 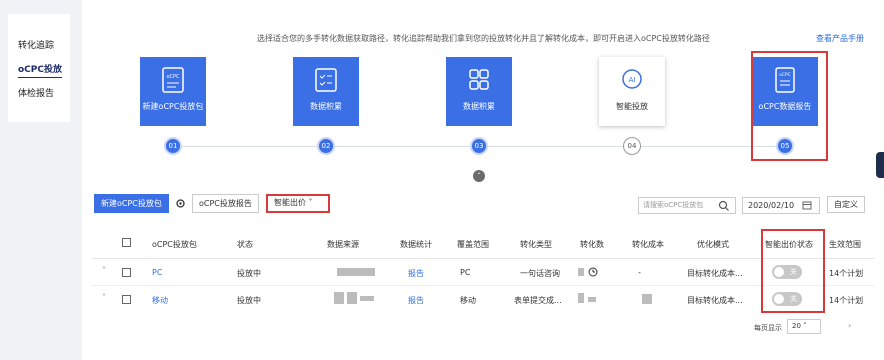 I want to click on col-header: 生效范围, so click(x=845, y=244).